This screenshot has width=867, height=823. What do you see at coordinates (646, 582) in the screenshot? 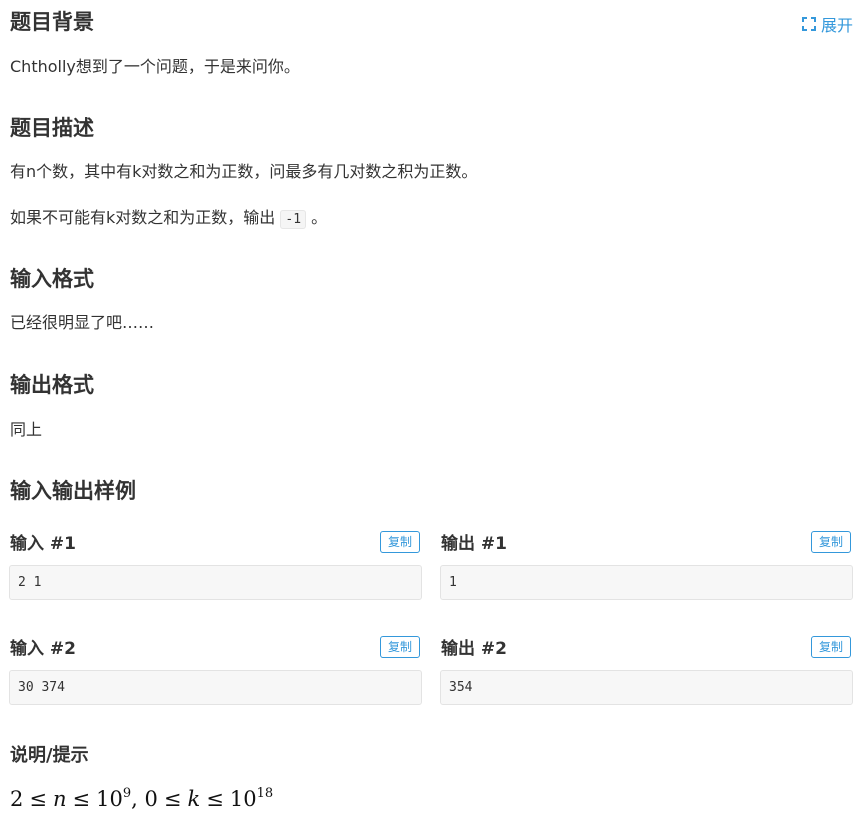
I see `sample-output-box: 1` at bounding box center [646, 582].